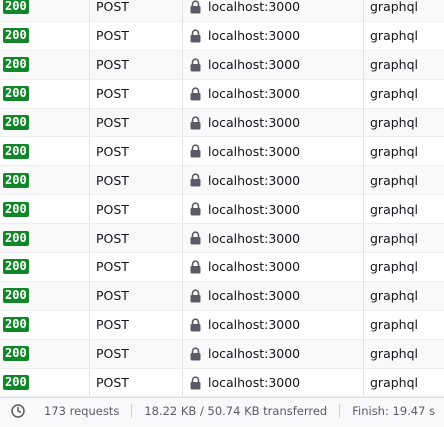 This screenshot has height=427, width=444. What do you see at coordinates (82, 411) in the screenshot?
I see `request-count: 173 requests` at bounding box center [82, 411].